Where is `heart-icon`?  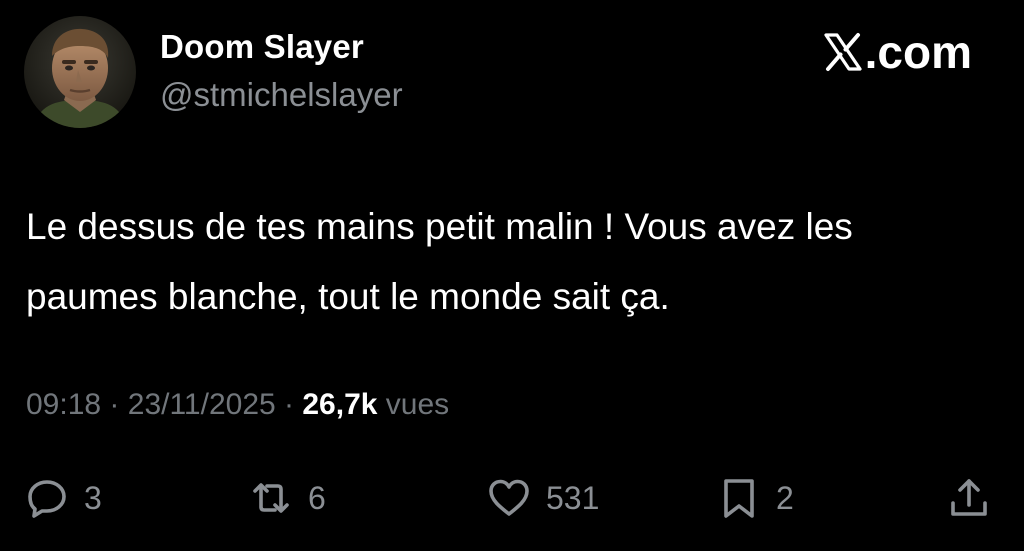
heart-icon is located at coordinates (509, 497).